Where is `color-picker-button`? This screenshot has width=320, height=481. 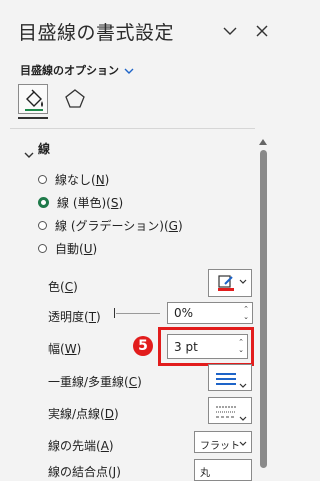
color-picker-button is located at coordinates (230, 283).